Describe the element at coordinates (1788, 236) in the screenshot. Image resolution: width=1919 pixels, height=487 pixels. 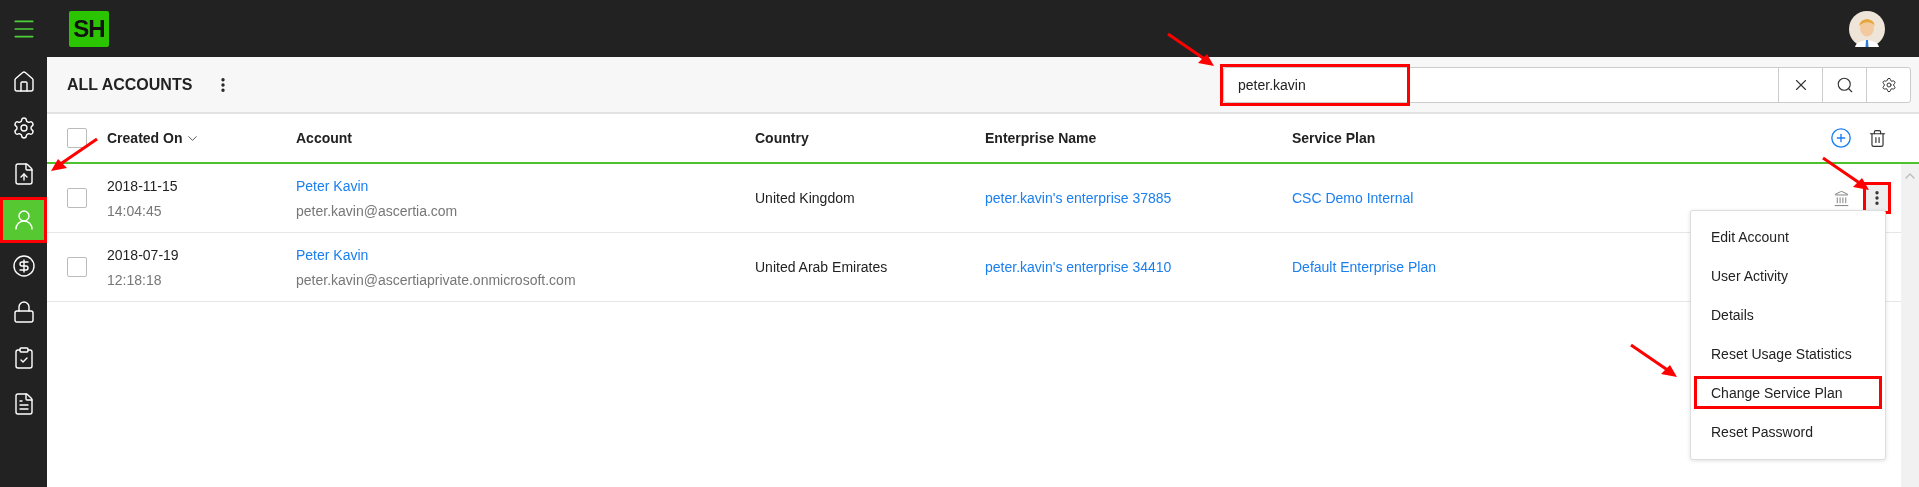
I see `menu-item: Edit Account` at that location.